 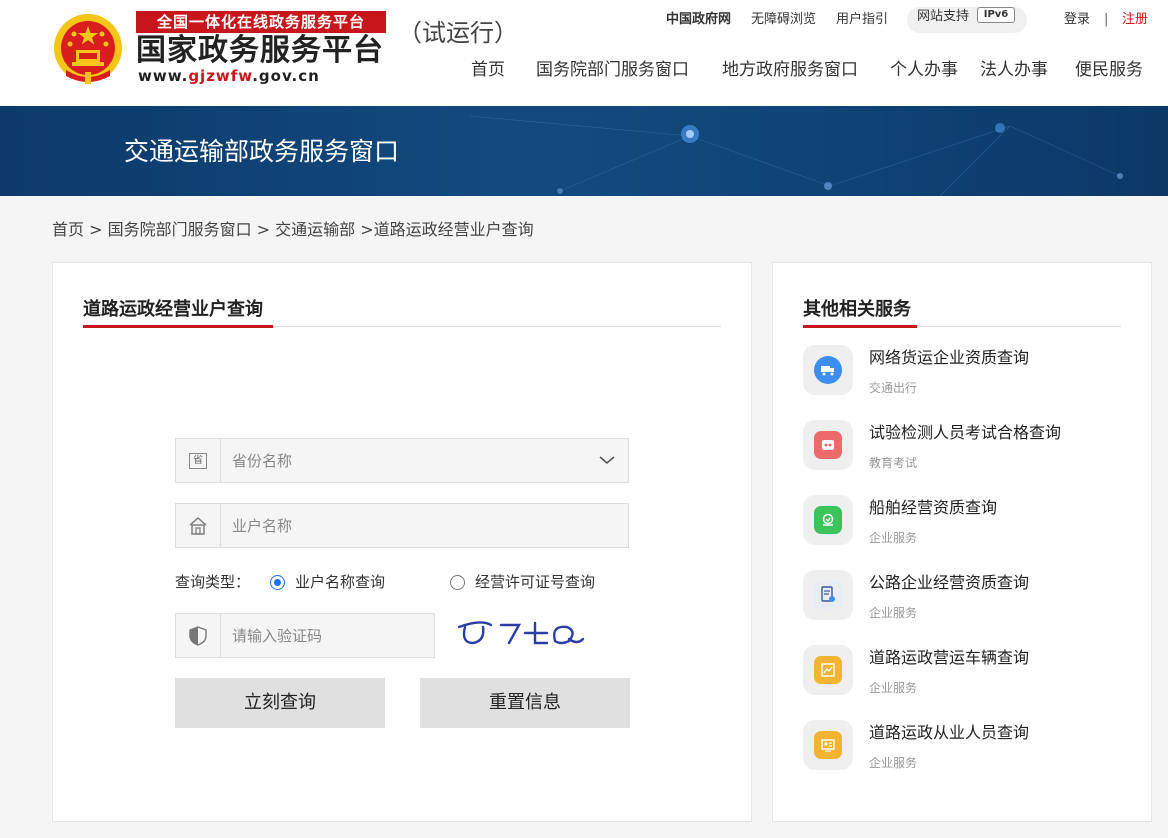 I want to click on business-name-placeholder: 业户名称, so click(x=262, y=526).